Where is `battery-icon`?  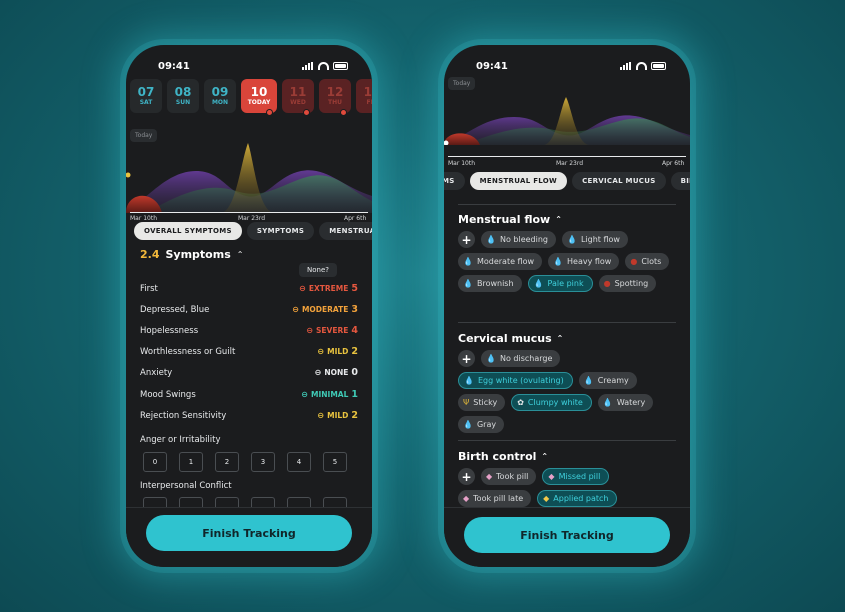 battery-icon is located at coordinates (340, 66).